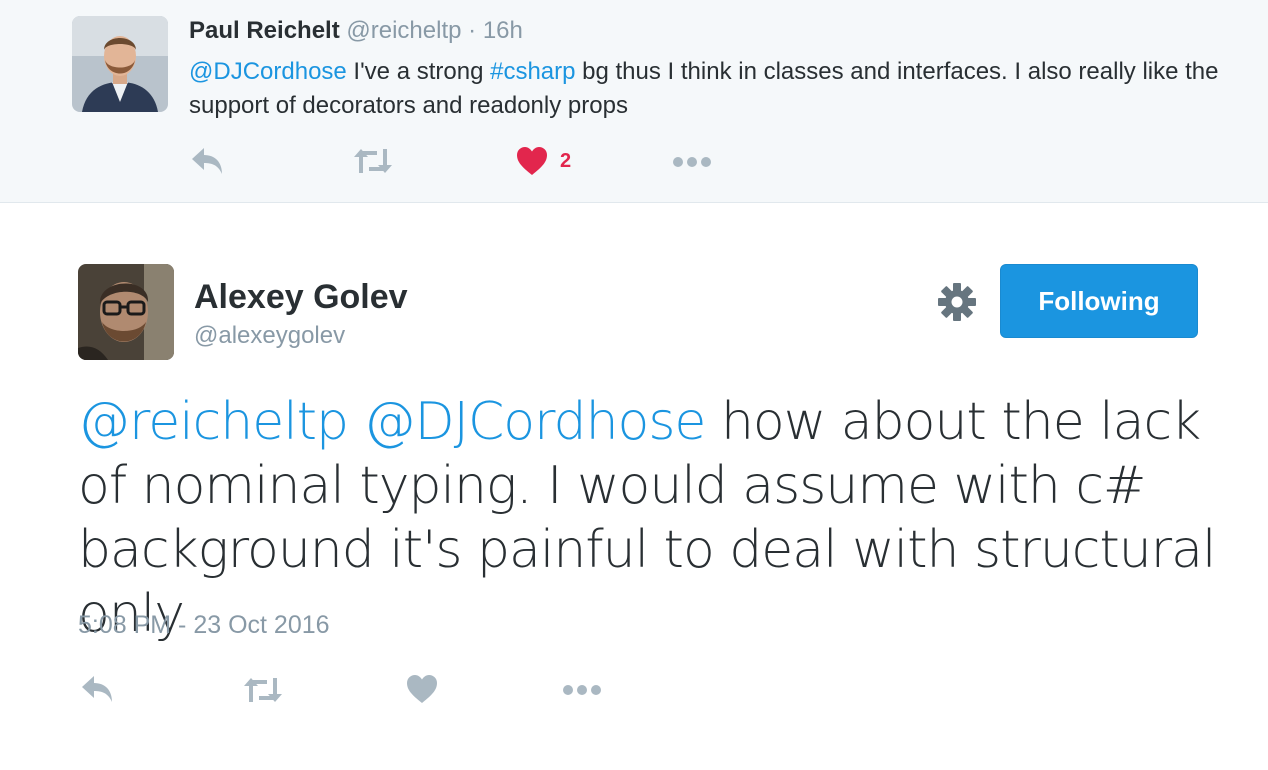 The image size is (1268, 770). I want to click on following-button: Following, so click(1099, 301).